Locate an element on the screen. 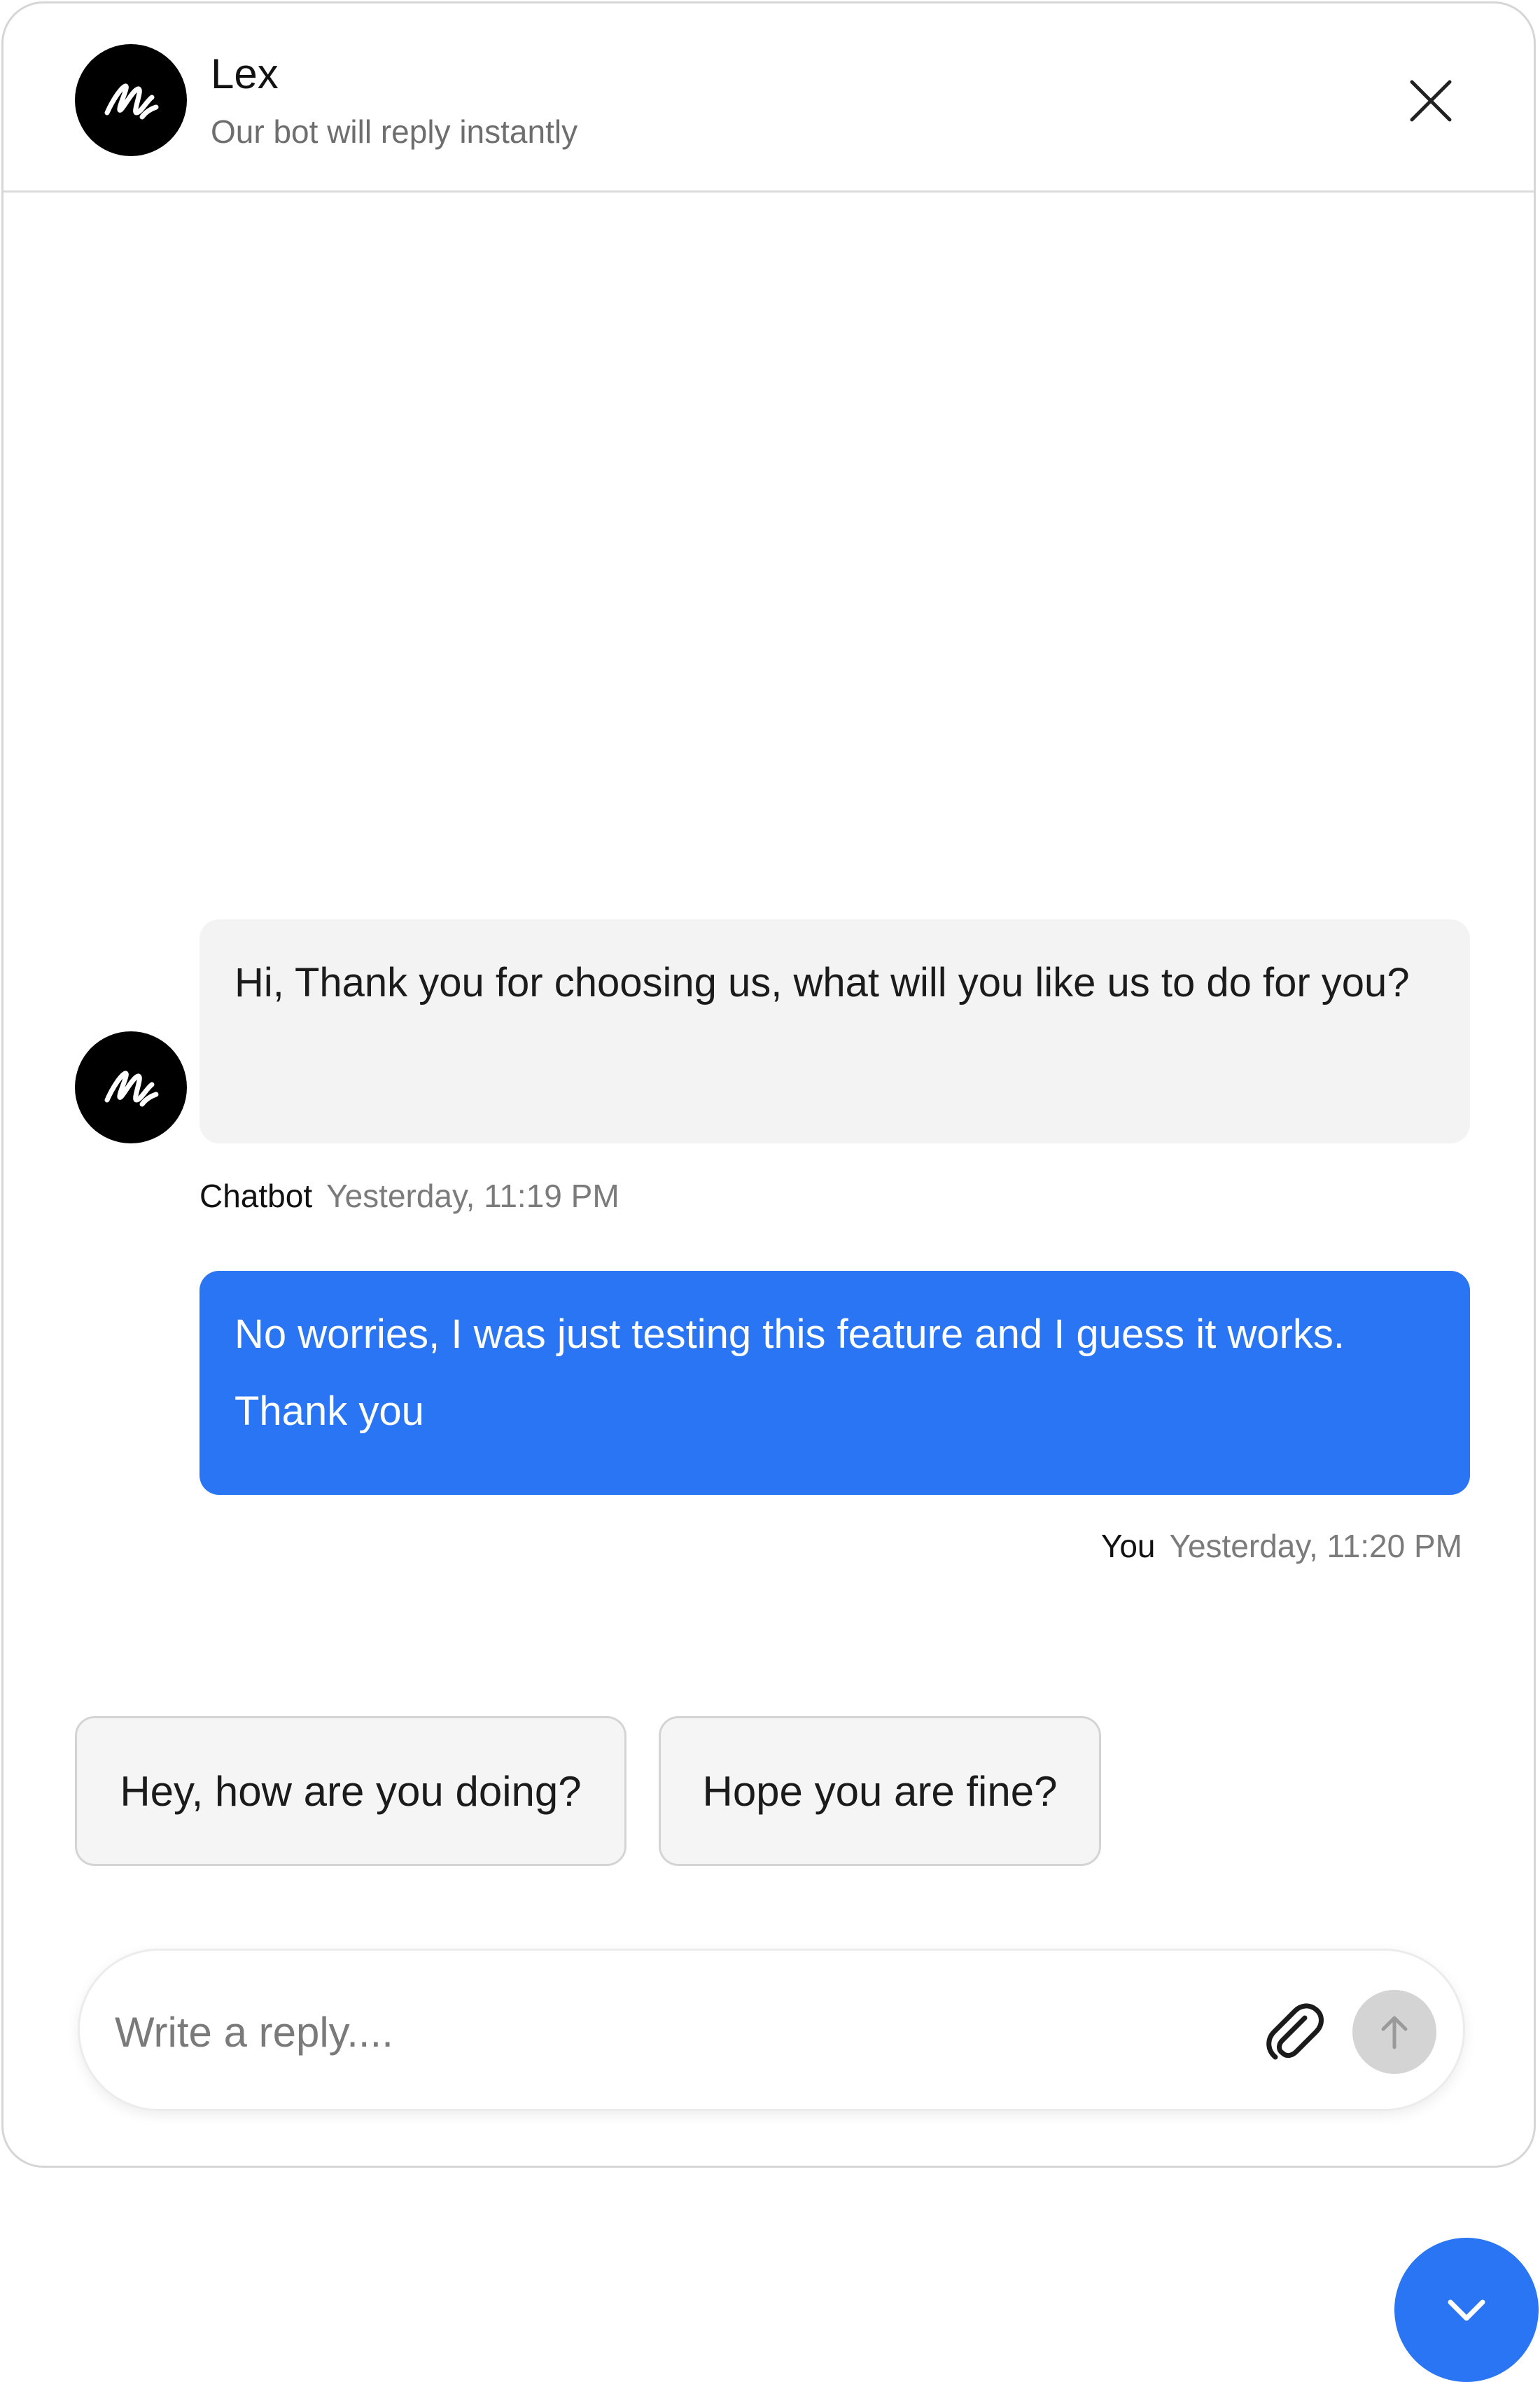 This screenshot has height=2382, width=1540. message-time: Yesterday, 11:19 PM is located at coordinates (473, 1196).